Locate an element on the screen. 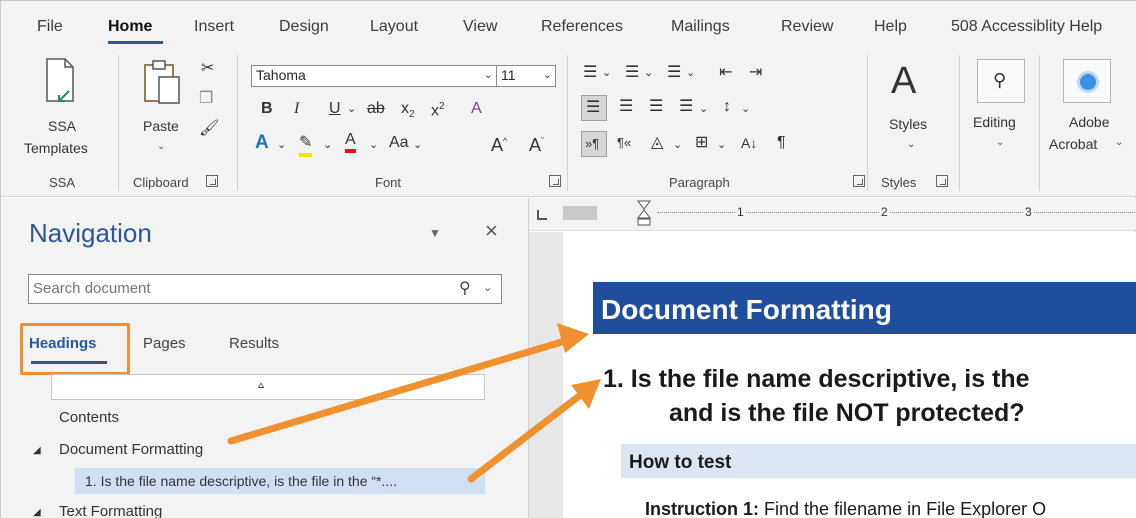 This screenshot has width=1136, height=518. underline-icon: U is located at coordinates (335, 109).